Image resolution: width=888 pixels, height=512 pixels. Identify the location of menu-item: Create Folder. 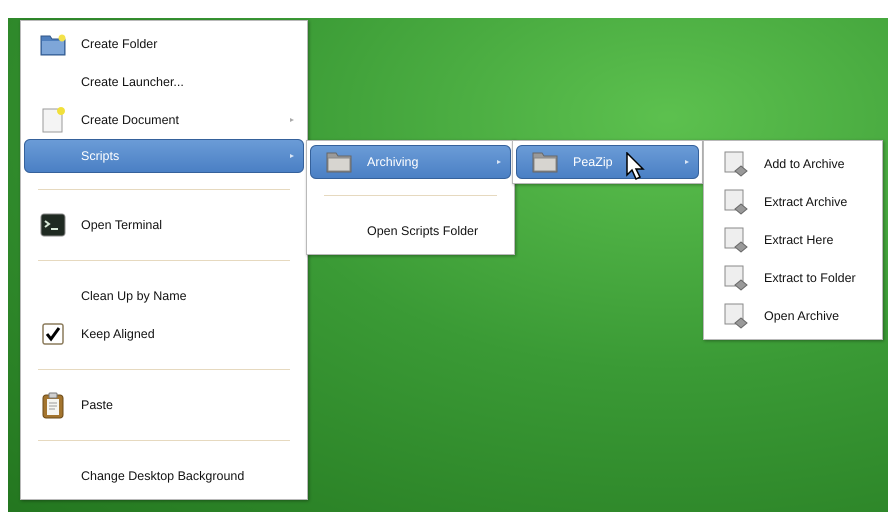
(164, 44).